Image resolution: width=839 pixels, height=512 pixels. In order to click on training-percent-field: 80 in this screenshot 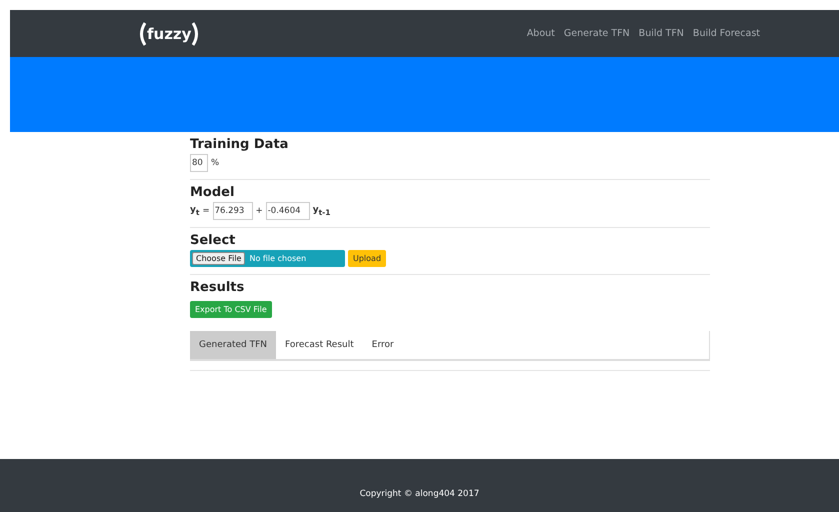, I will do `click(199, 163)`.